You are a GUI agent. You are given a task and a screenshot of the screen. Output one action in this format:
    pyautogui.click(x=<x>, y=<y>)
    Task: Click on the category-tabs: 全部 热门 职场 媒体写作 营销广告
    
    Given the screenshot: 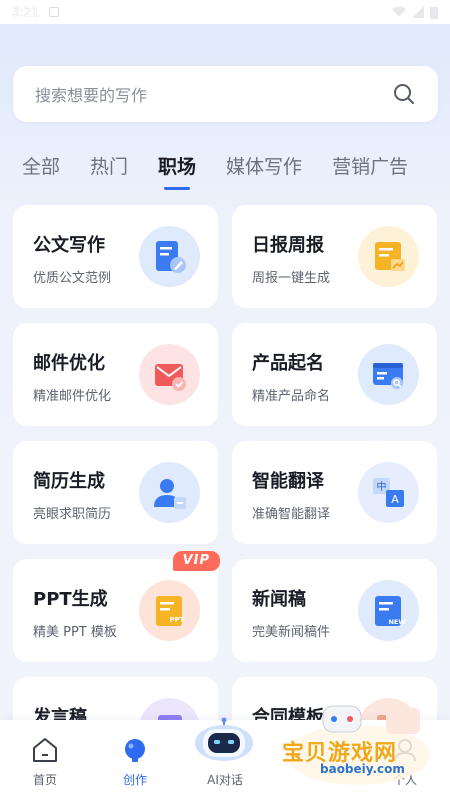 What is the action you would take?
    pyautogui.click(x=230, y=169)
    